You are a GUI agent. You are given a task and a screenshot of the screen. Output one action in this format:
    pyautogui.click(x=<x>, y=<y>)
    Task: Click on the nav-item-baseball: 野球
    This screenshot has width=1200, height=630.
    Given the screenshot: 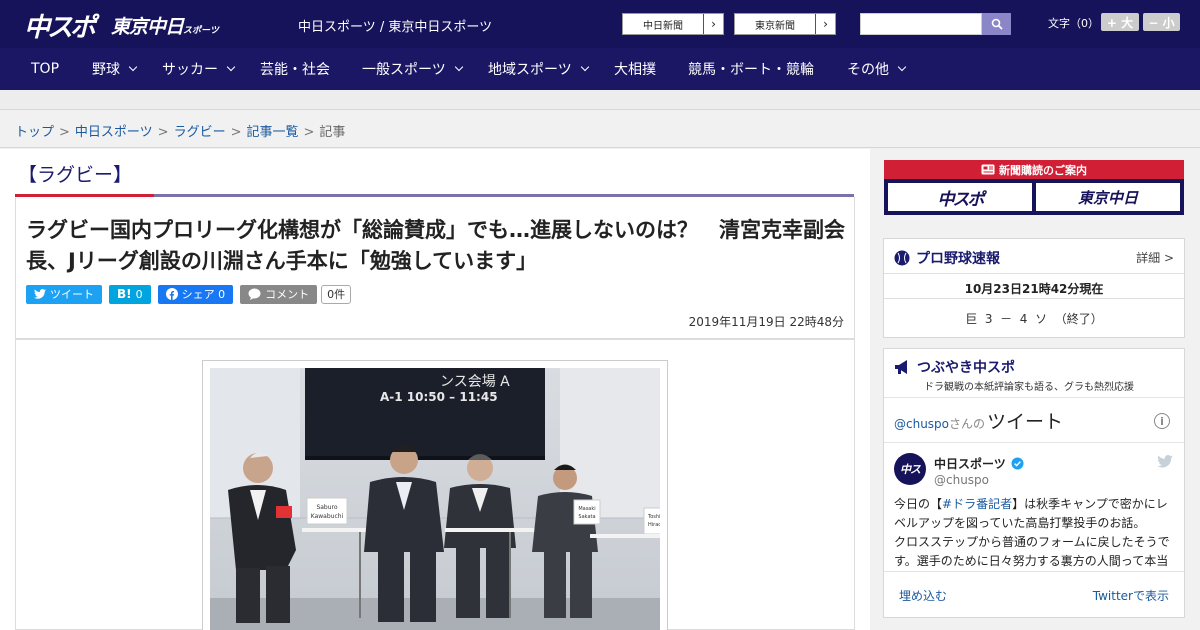 What is the action you would take?
    pyautogui.click(x=115, y=69)
    